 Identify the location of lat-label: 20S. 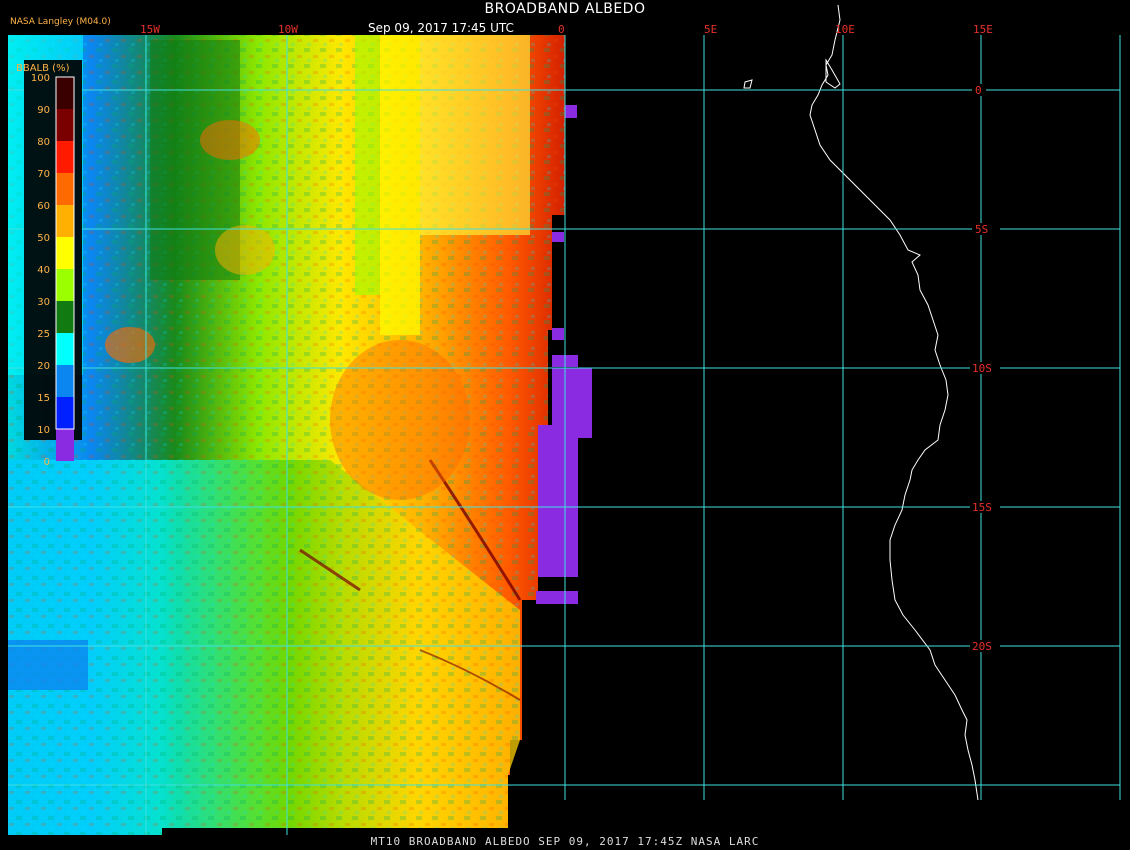
(982, 646).